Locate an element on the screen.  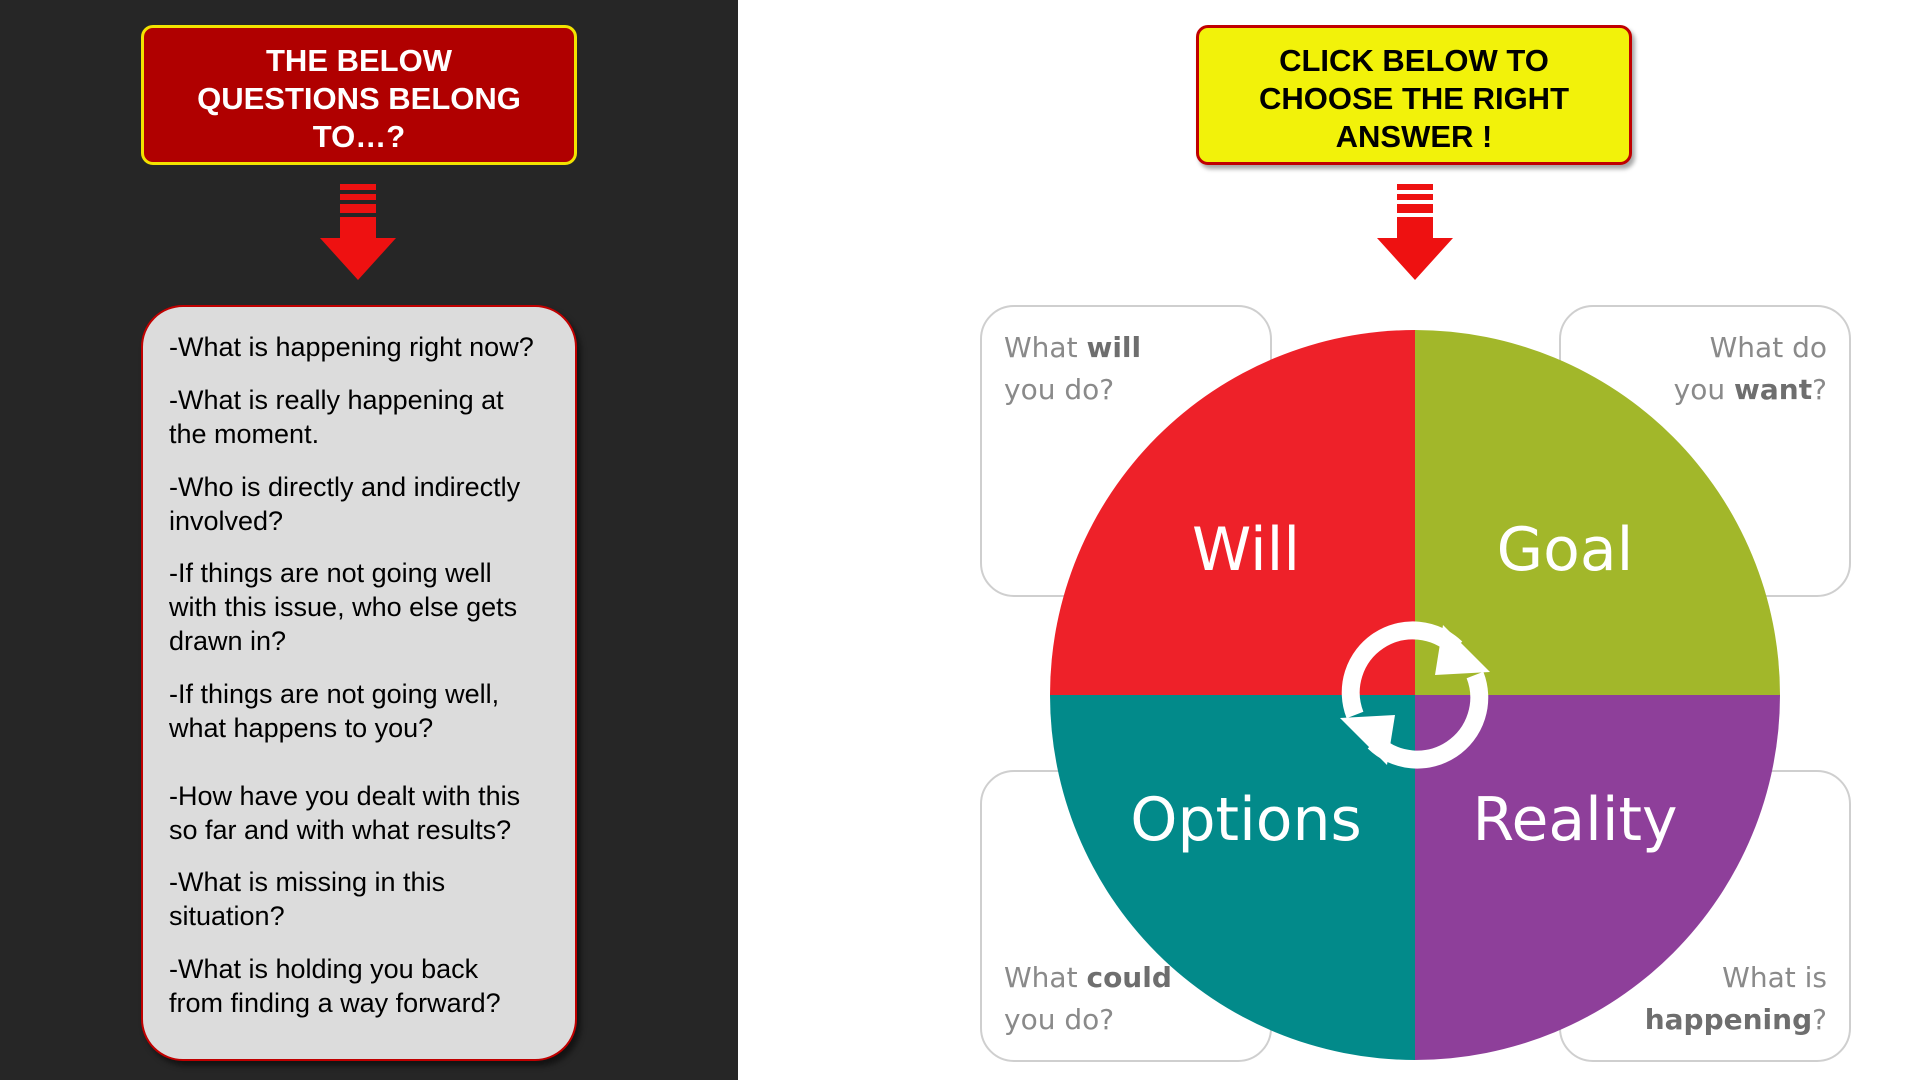
goal-quadrant is located at coordinates (1597, 512).